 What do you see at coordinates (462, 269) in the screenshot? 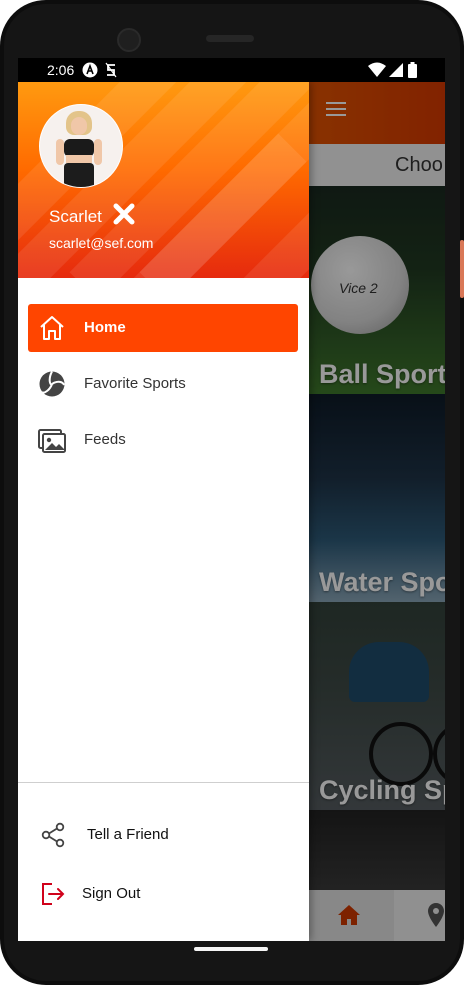
I see `power-button` at bounding box center [462, 269].